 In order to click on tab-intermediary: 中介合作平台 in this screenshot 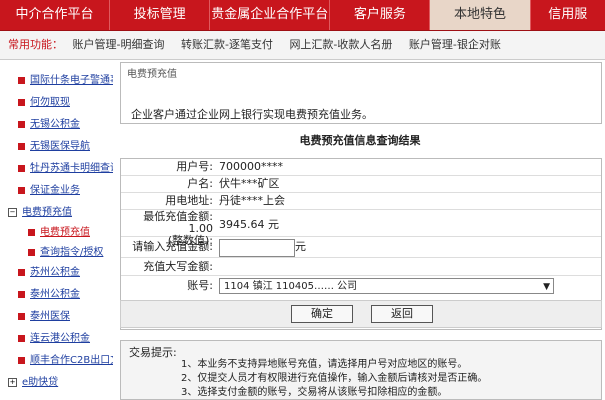, I will do `click(55, 15)`.